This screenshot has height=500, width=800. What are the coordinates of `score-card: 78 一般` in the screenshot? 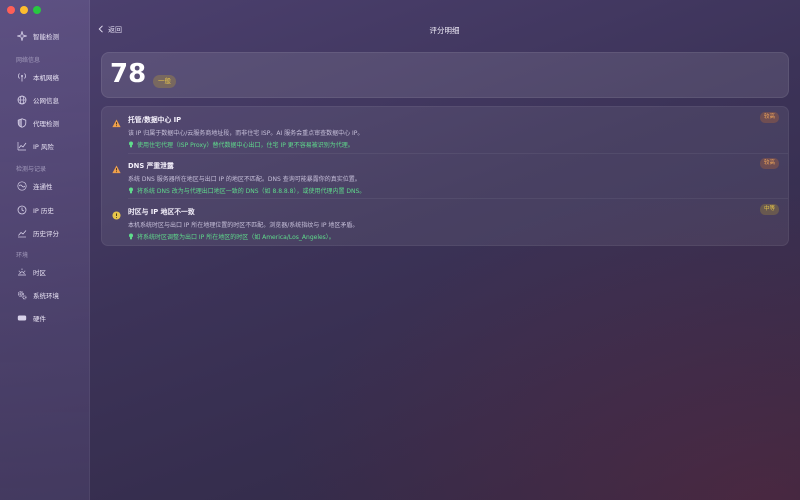 It's located at (445, 75).